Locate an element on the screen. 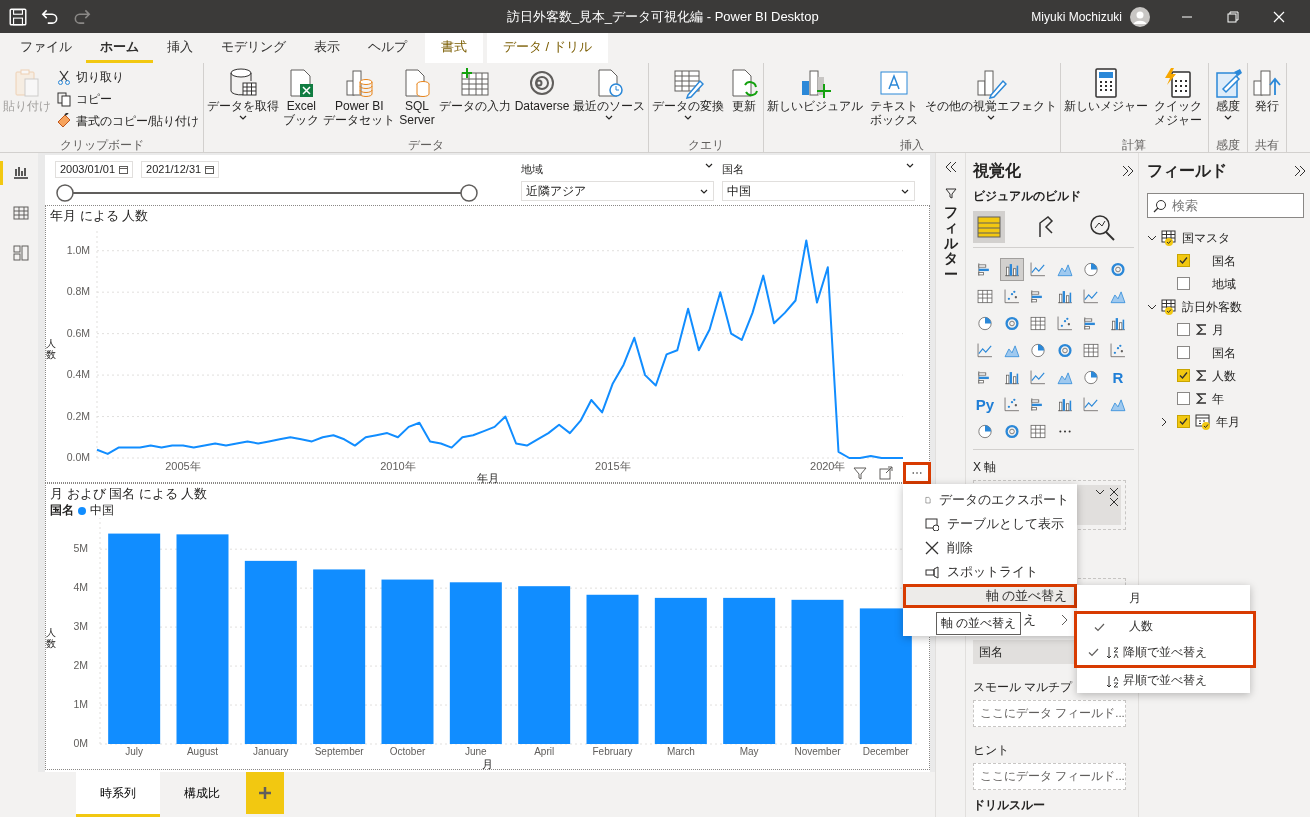 Image resolution: width=1310 pixels, height=817 pixels. tooltip: 軸 の並べ替え is located at coordinates (979, 624).